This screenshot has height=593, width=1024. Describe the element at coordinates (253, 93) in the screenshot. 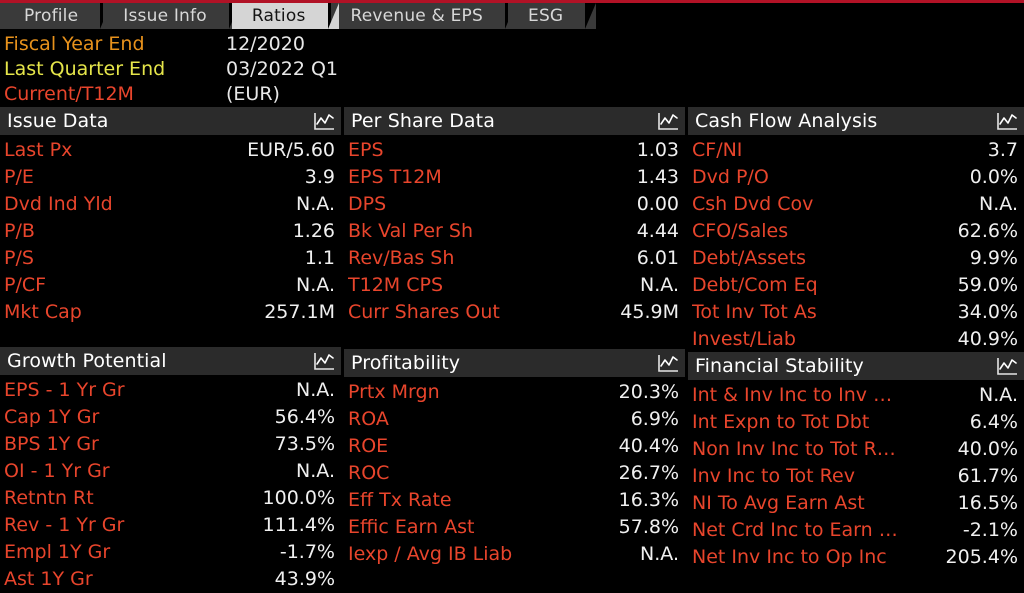

I see `summary-value-current-t12m: (EUR)` at that location.